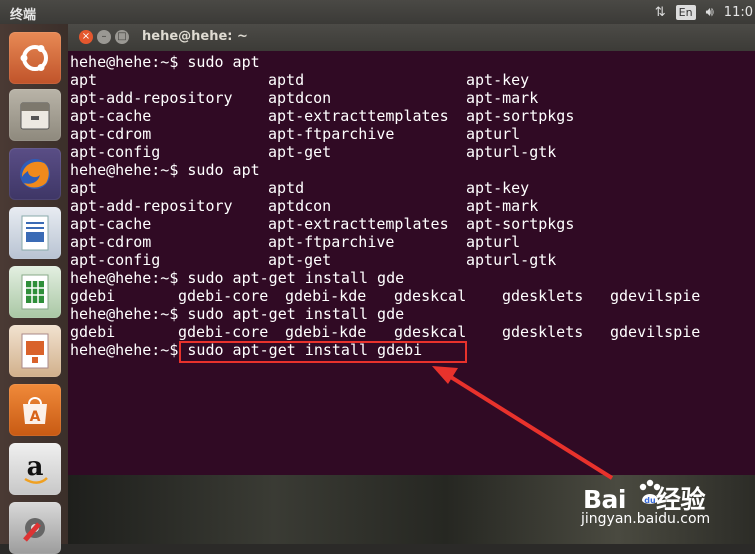  What do you see at coordinates (710, 12) in the screenshot?
I see `volume-icon: 🔊︎` at bounding box center [710, 12].